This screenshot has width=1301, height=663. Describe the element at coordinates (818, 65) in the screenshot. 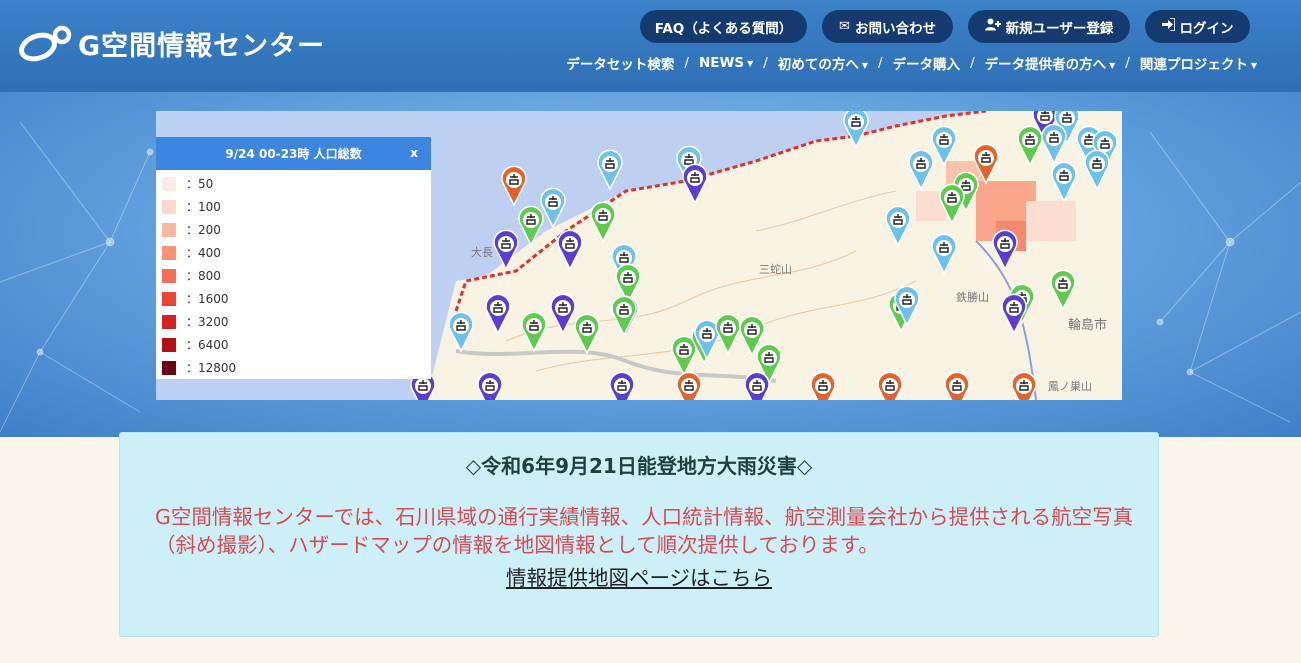

I see `nav-first-time-label: 初めての方へ` at that location.